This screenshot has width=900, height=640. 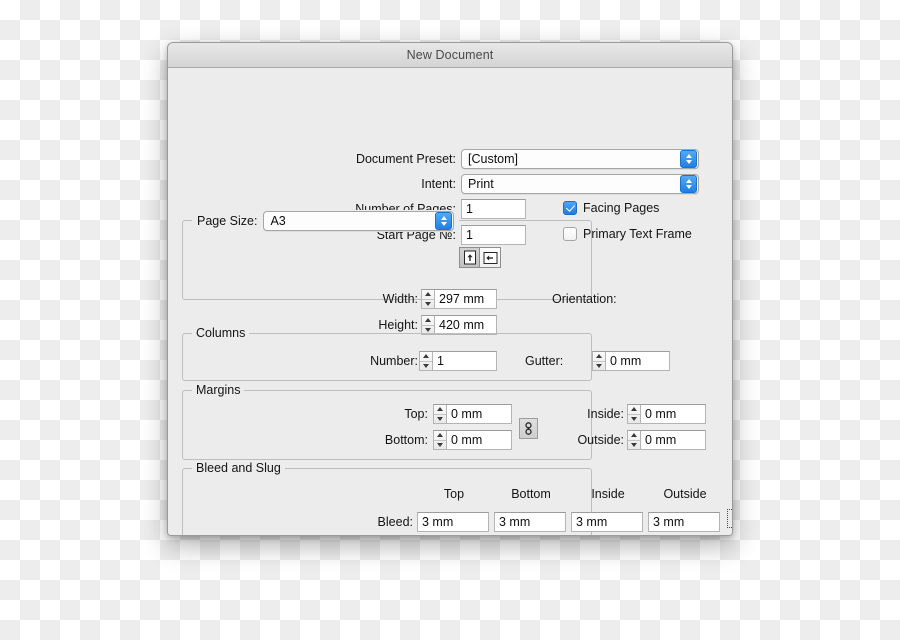 I want to click on bleed-inside-value: 3 mm, so click(x=592, y=522).